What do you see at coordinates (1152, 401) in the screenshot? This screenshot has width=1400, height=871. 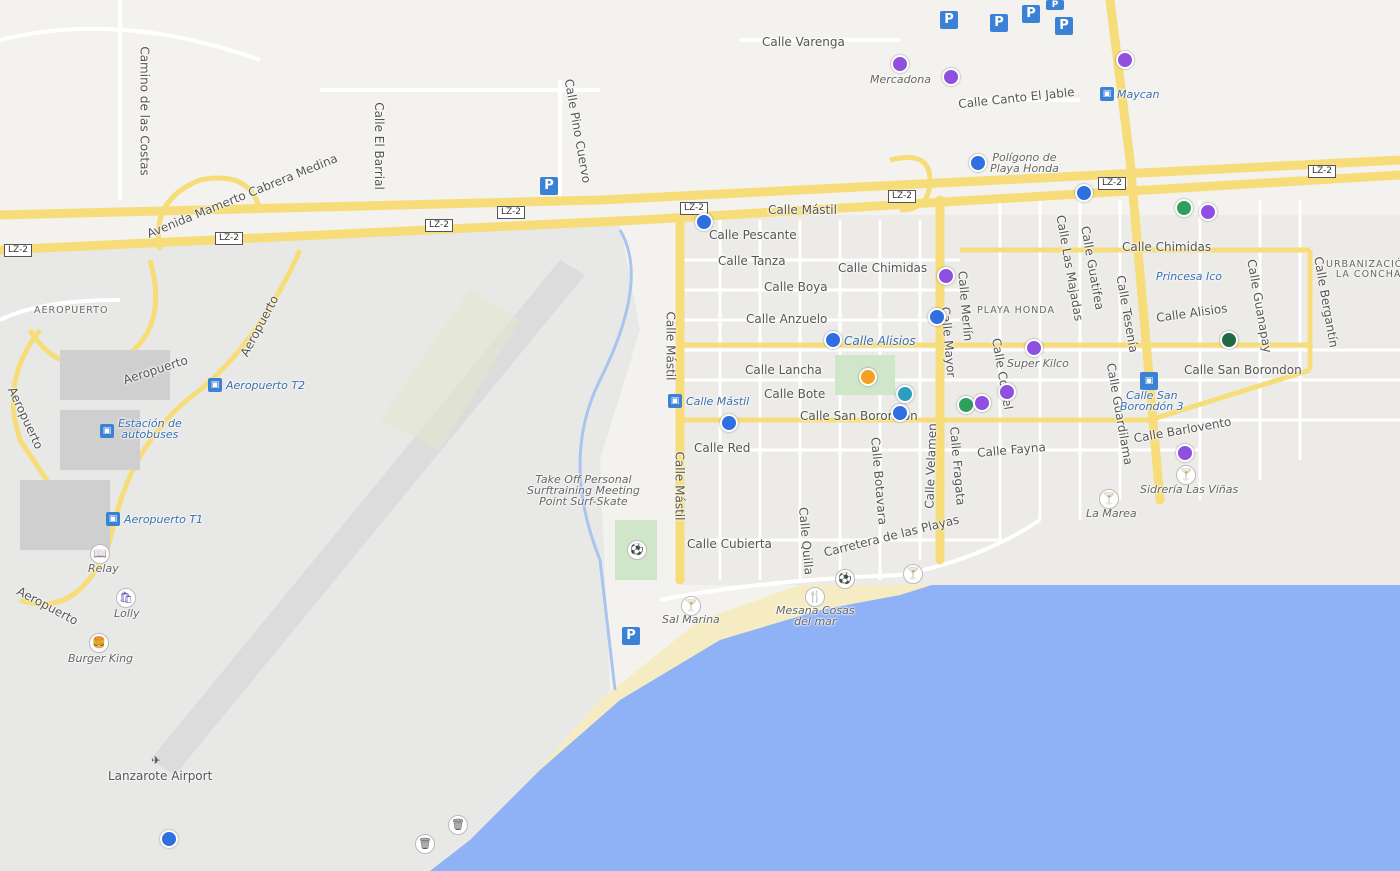 I see `transit-label: Calle San Borondón 3` at bounding box center [1152, 401].